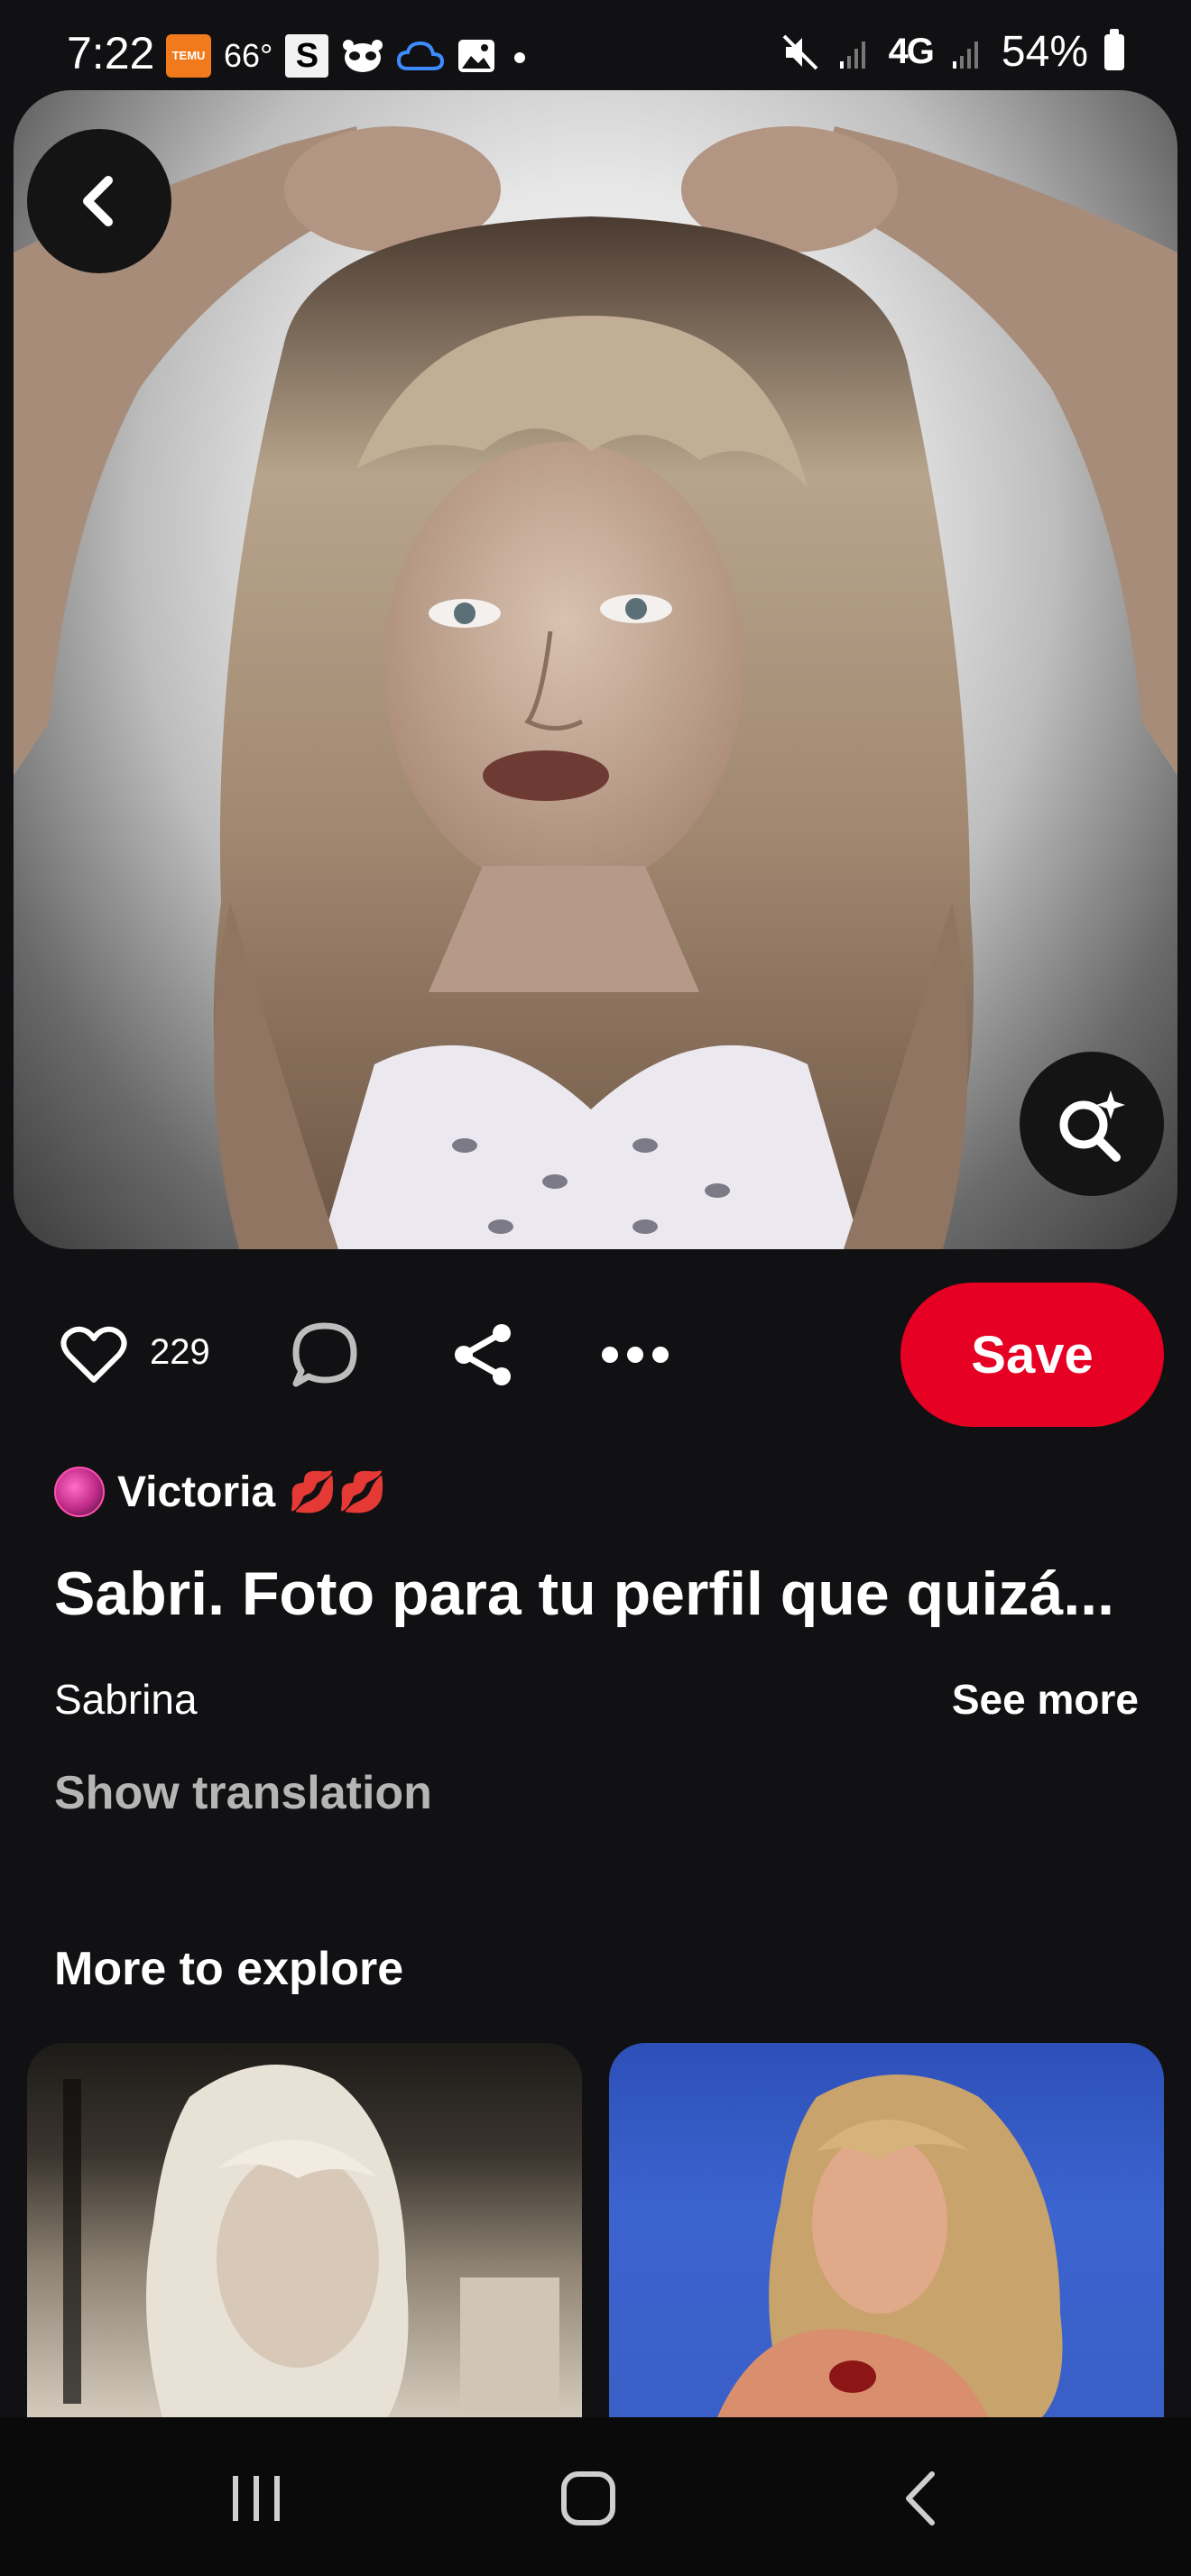 The height and width of the screenshot is (2576, 1191). I want to click on avatar, so click(79, 1492).